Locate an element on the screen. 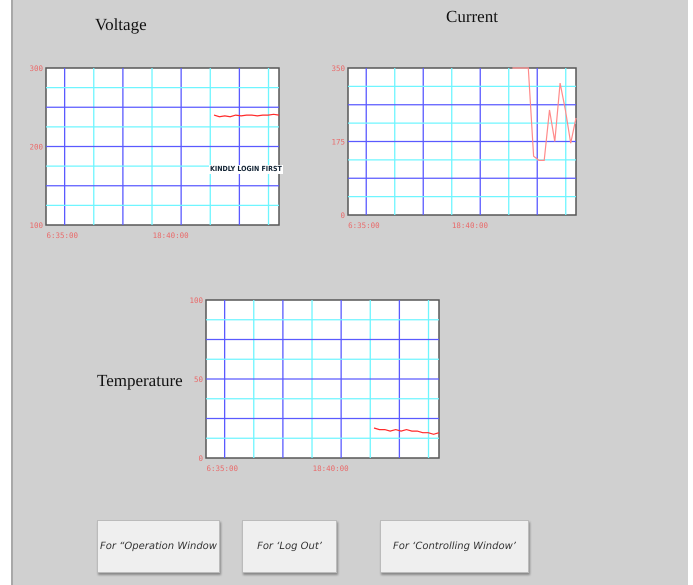 This screenshot has width=693, height=585. nav-button: For “Operation Window is located at coordinates (158, 546).